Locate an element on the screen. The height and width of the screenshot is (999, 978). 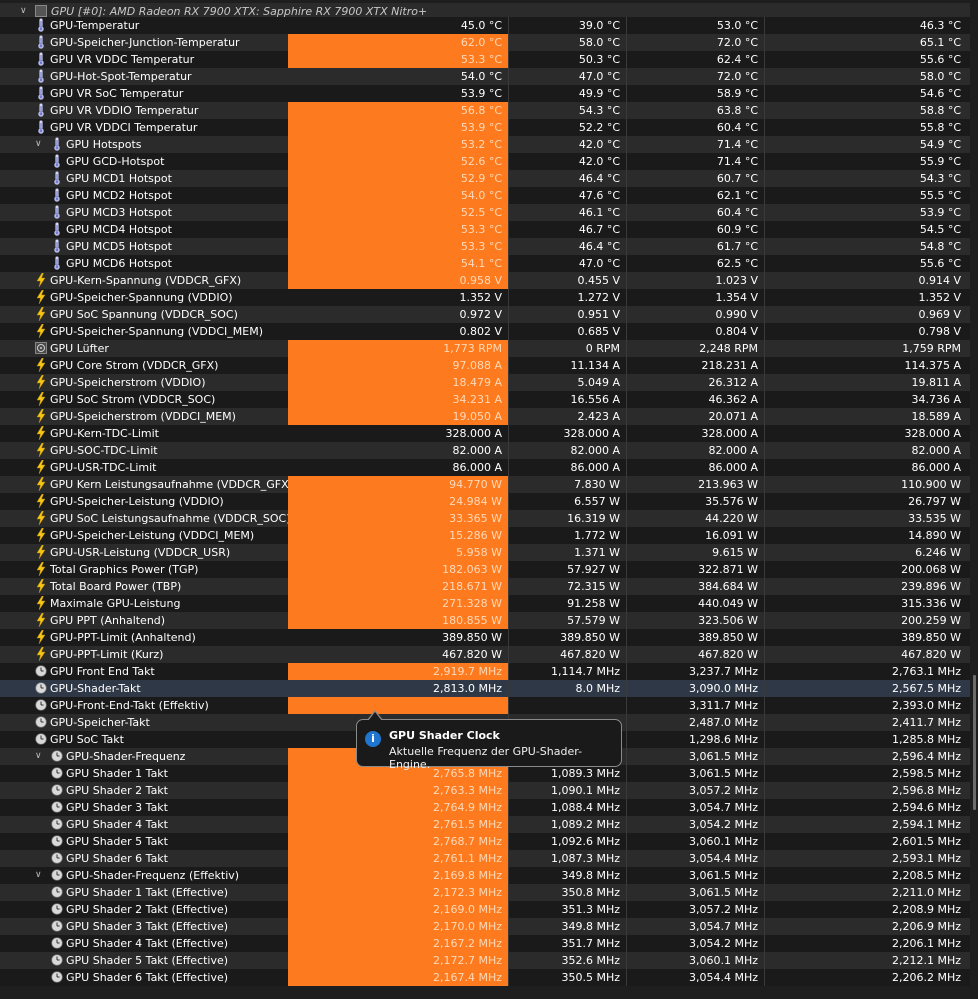
max-value: 389.850 W is located at coordinates (695, 637).